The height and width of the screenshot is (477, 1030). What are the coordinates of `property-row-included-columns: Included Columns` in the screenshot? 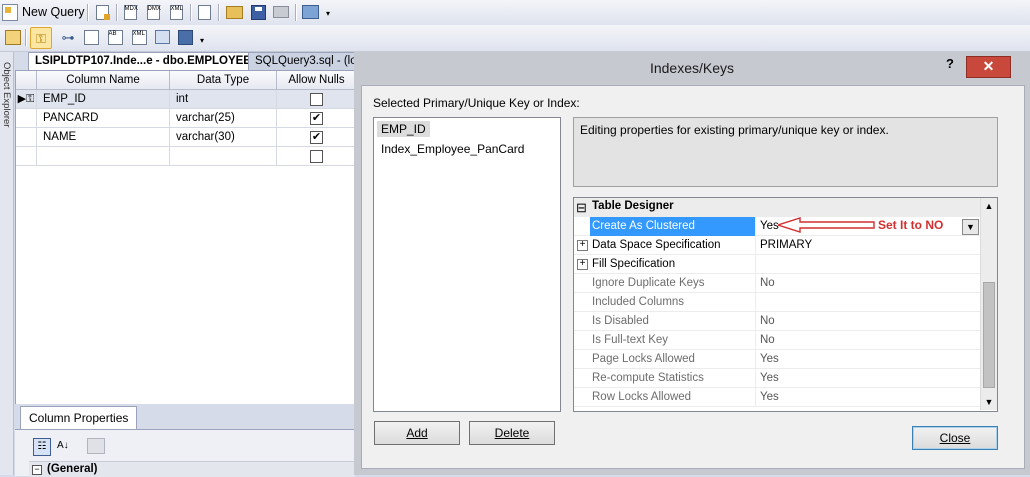 It's located at (777, 302).